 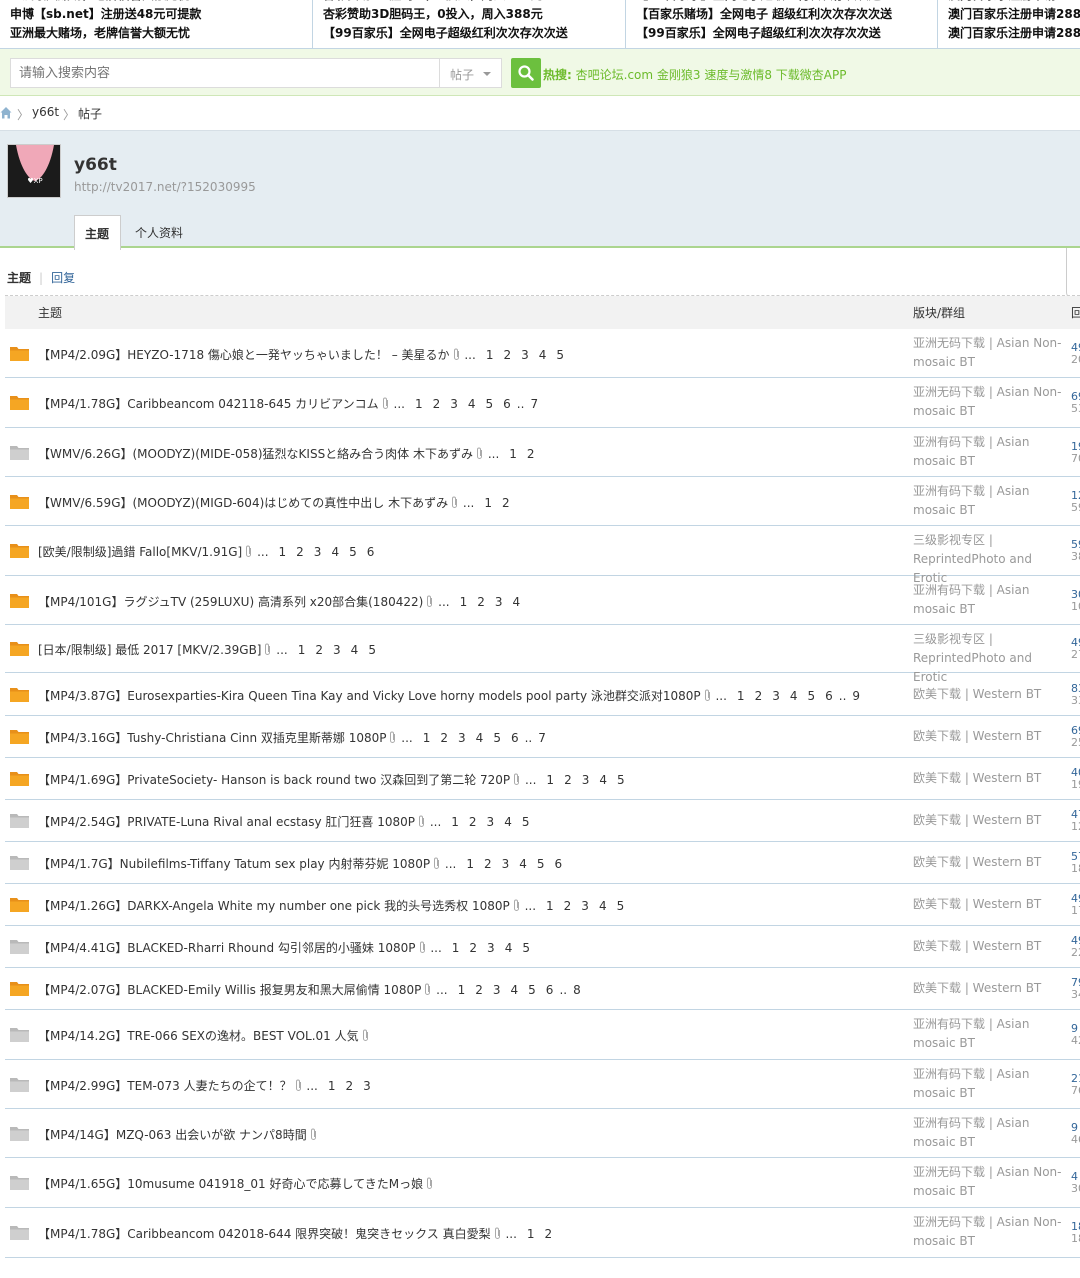 I want to click on home-icon, so click(x=6, y=113).